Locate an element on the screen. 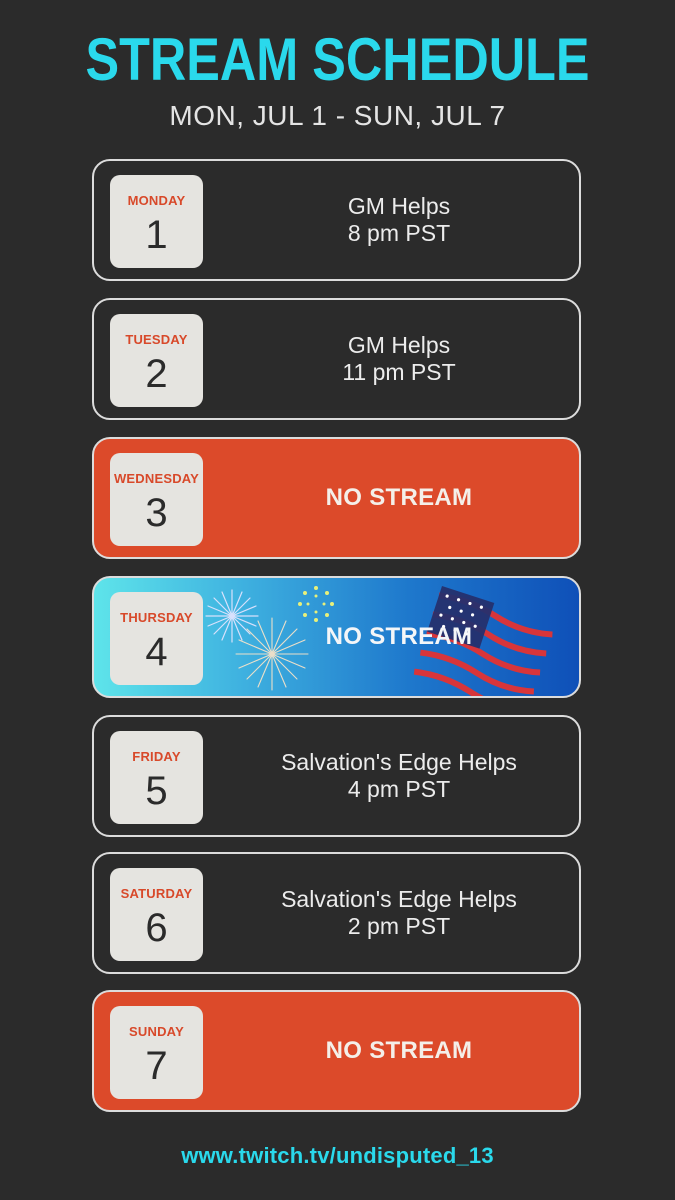 The image size is (675, 1200). event-time: 8 pm PST is located at coordinates (399, 233).